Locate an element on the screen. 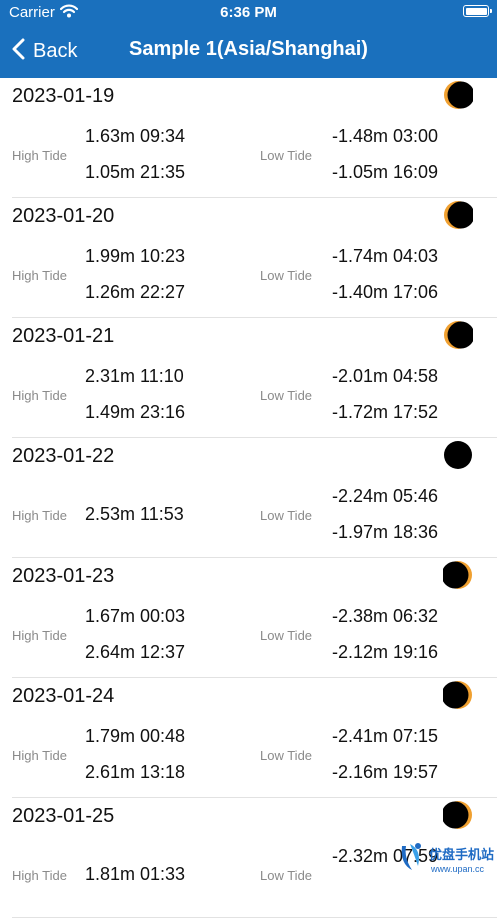  low-tide-value: -2.24m 05:46 is located at coordinates (385, 496).